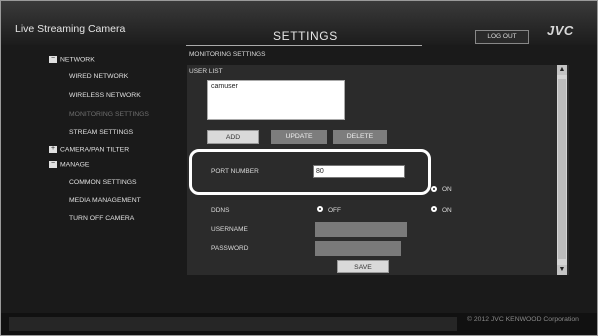  I want to click on ddns-off-radio, so click(320, 209).